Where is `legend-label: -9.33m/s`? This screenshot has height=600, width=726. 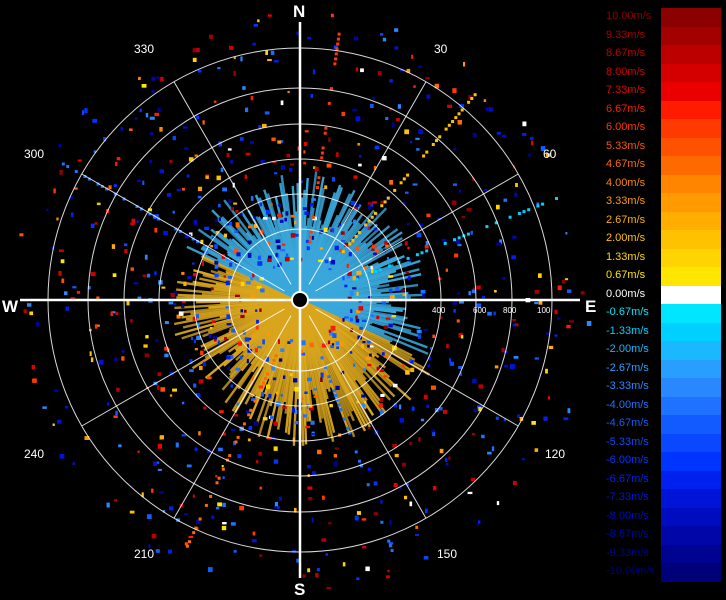
legend-label: -9.33m/s is located at coordinates (627, 552).